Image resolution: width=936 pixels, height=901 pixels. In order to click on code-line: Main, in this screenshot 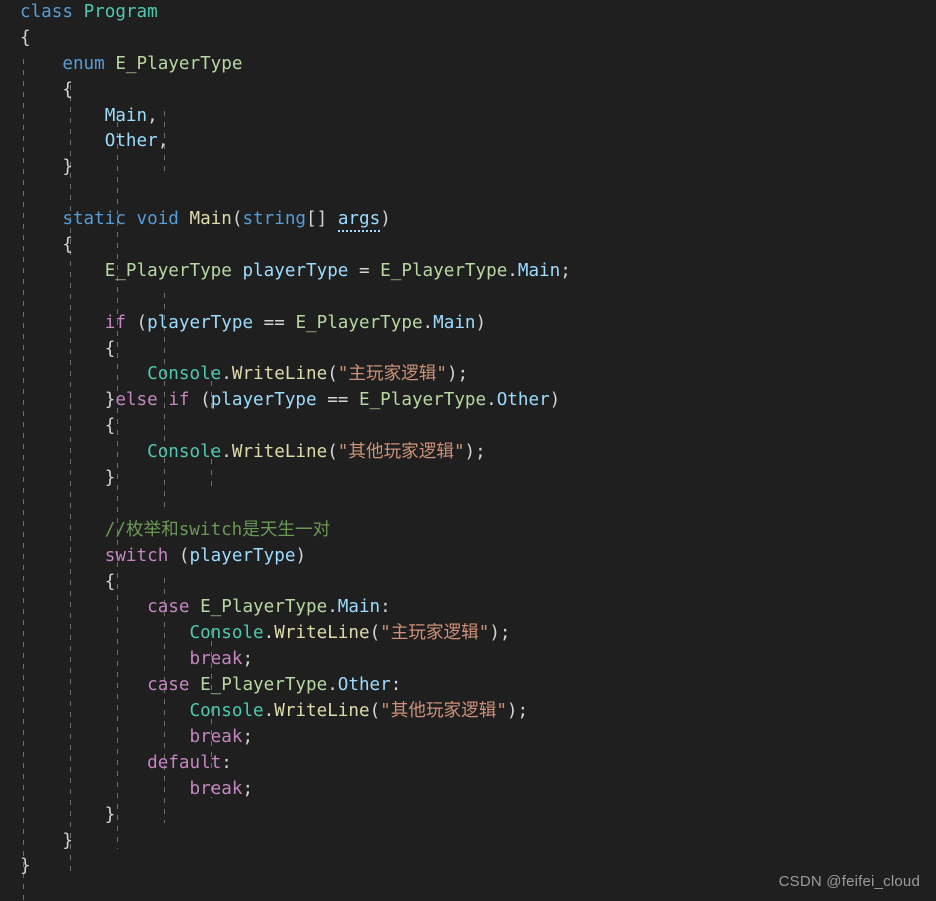, I will do `click(468, 117)`.